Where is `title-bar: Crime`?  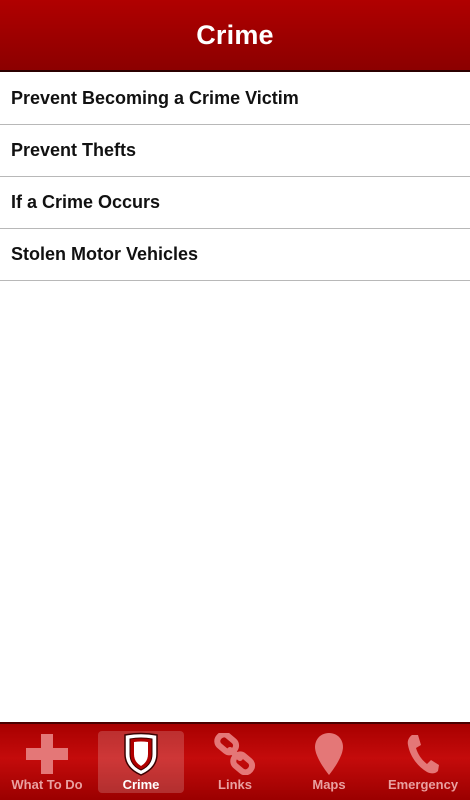
title-bar: Crime is located at coordinates (235, 36).